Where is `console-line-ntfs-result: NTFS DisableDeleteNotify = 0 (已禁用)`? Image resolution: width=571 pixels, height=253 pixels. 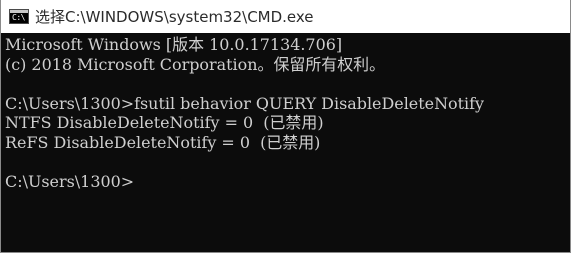 console-line-ntfs-result: NTFS DisableDeleteNotify = 0 (已禁用) is located at coordinates (164, 122).